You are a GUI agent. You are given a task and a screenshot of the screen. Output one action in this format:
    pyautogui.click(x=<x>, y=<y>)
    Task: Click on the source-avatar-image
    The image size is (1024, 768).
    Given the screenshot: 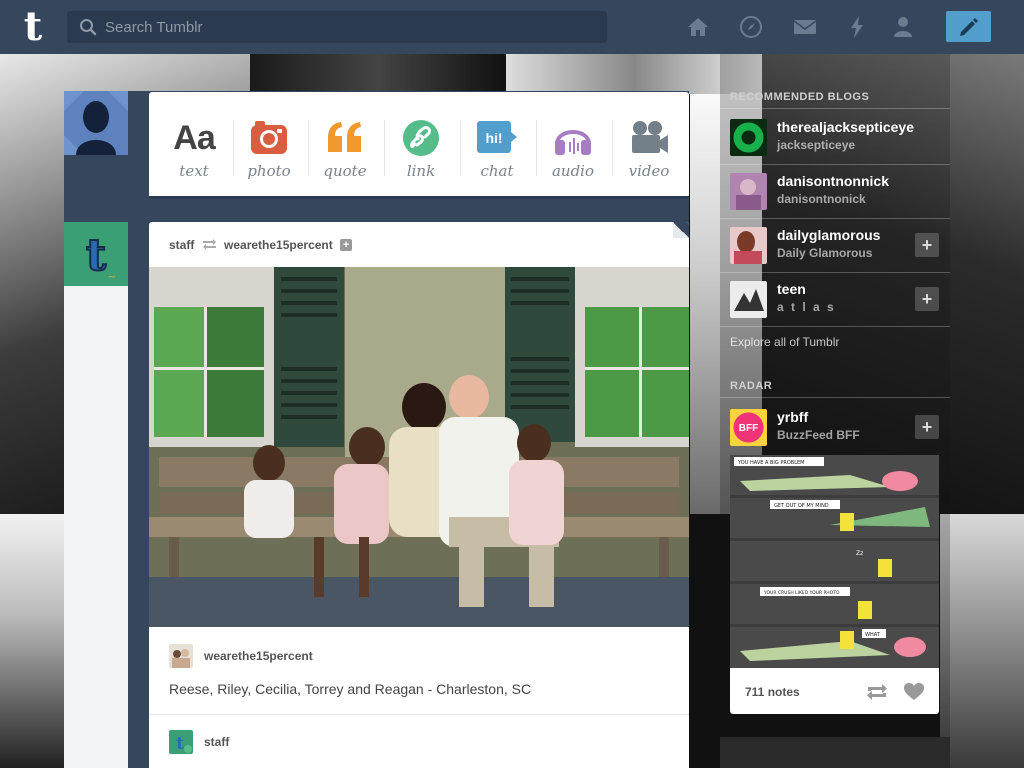 What is the action you would take?
    pyautogui.click(x=181, y=656)
    